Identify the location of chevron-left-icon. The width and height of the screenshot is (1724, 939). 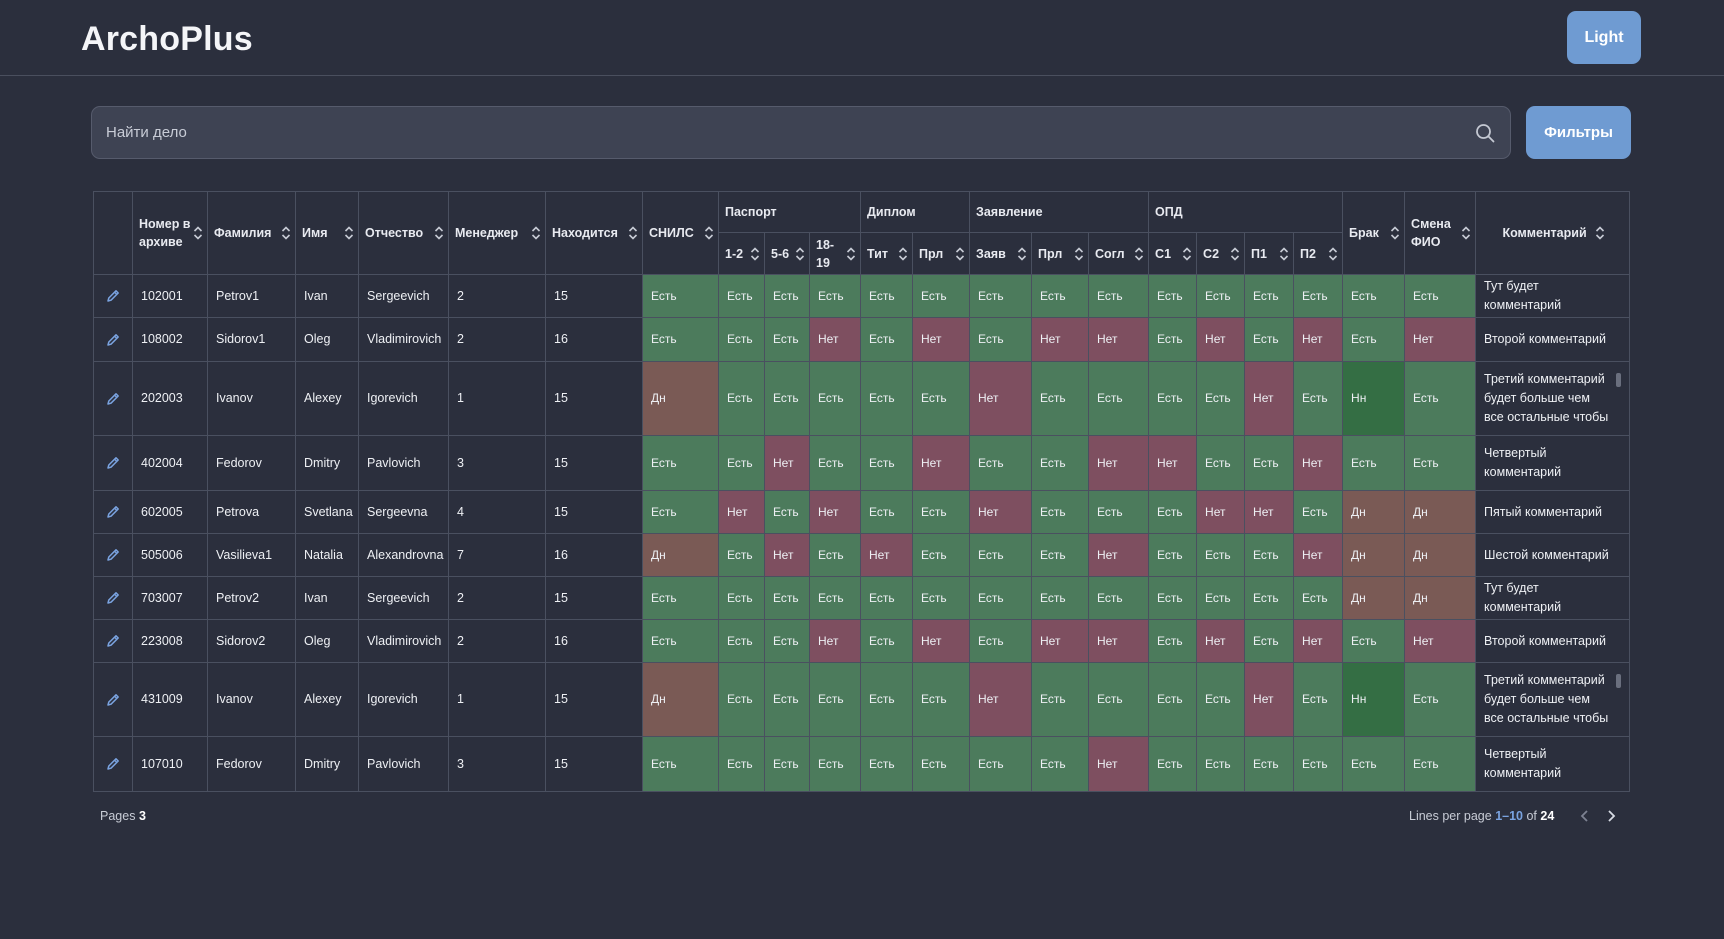
(1585, 816).